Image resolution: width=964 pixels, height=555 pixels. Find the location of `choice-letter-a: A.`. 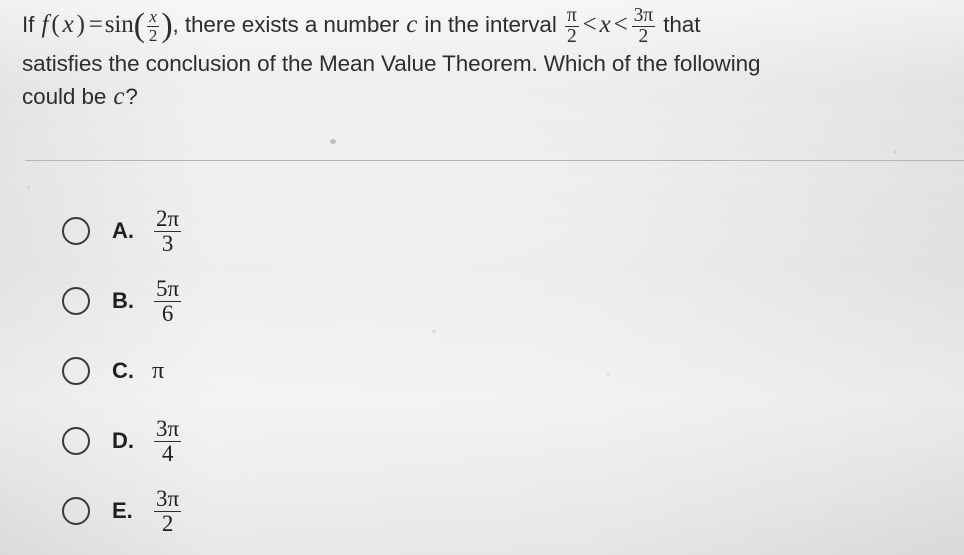

choice-letter-a: A. is located at coordinates (123, 230).